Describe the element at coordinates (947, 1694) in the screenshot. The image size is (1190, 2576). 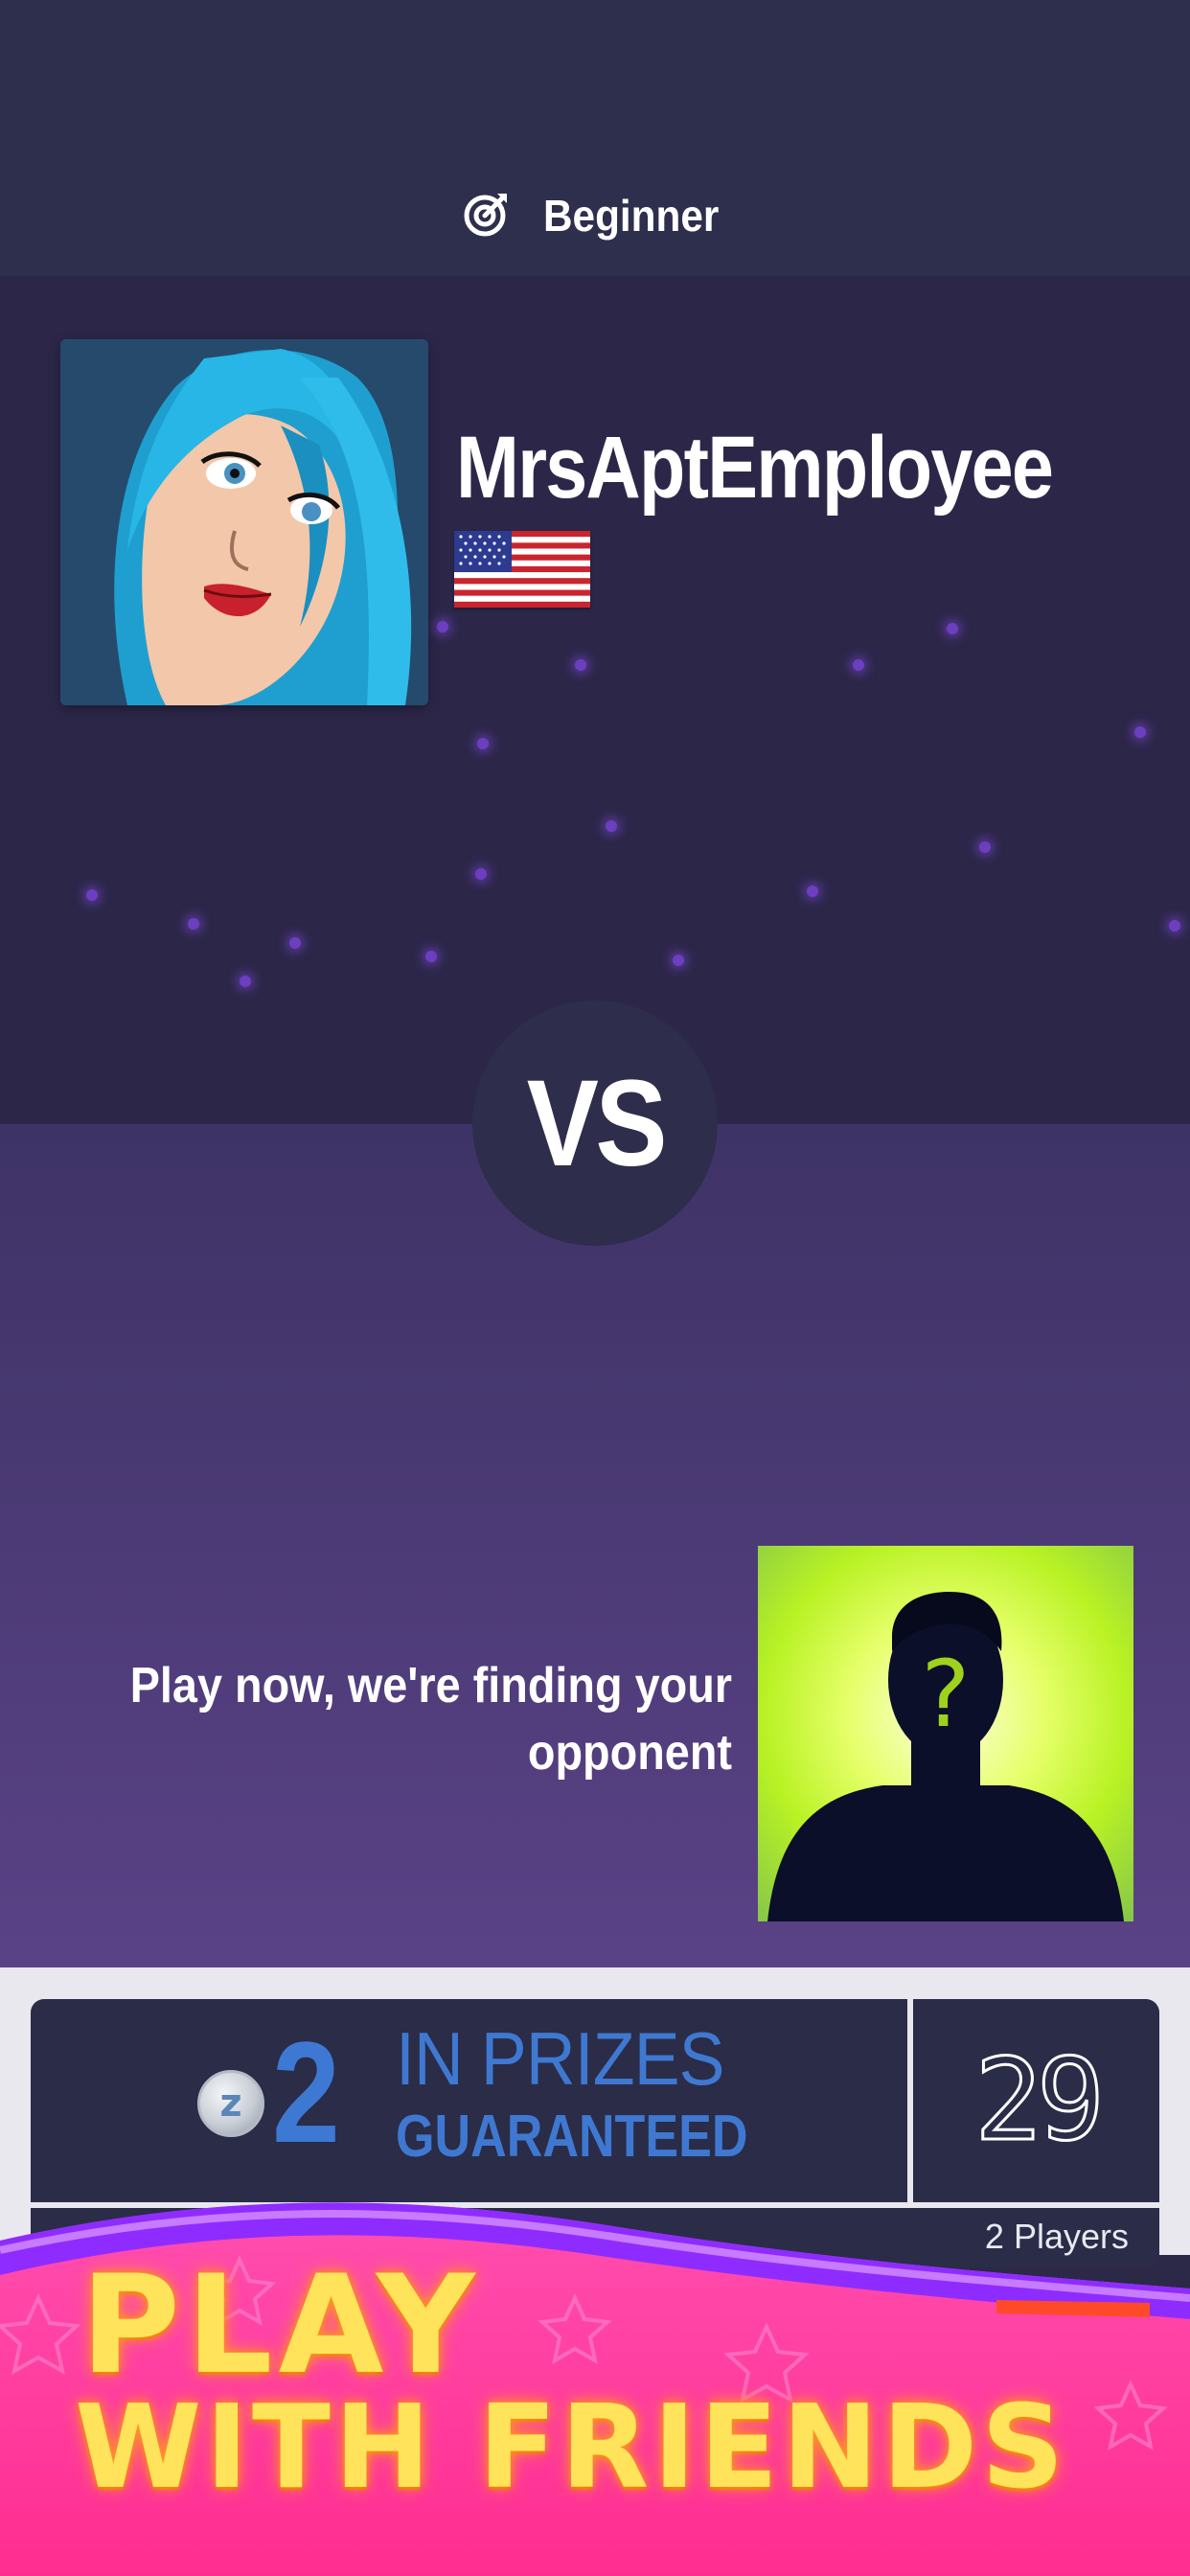
I see `question-mark-icon: ?` at that location.